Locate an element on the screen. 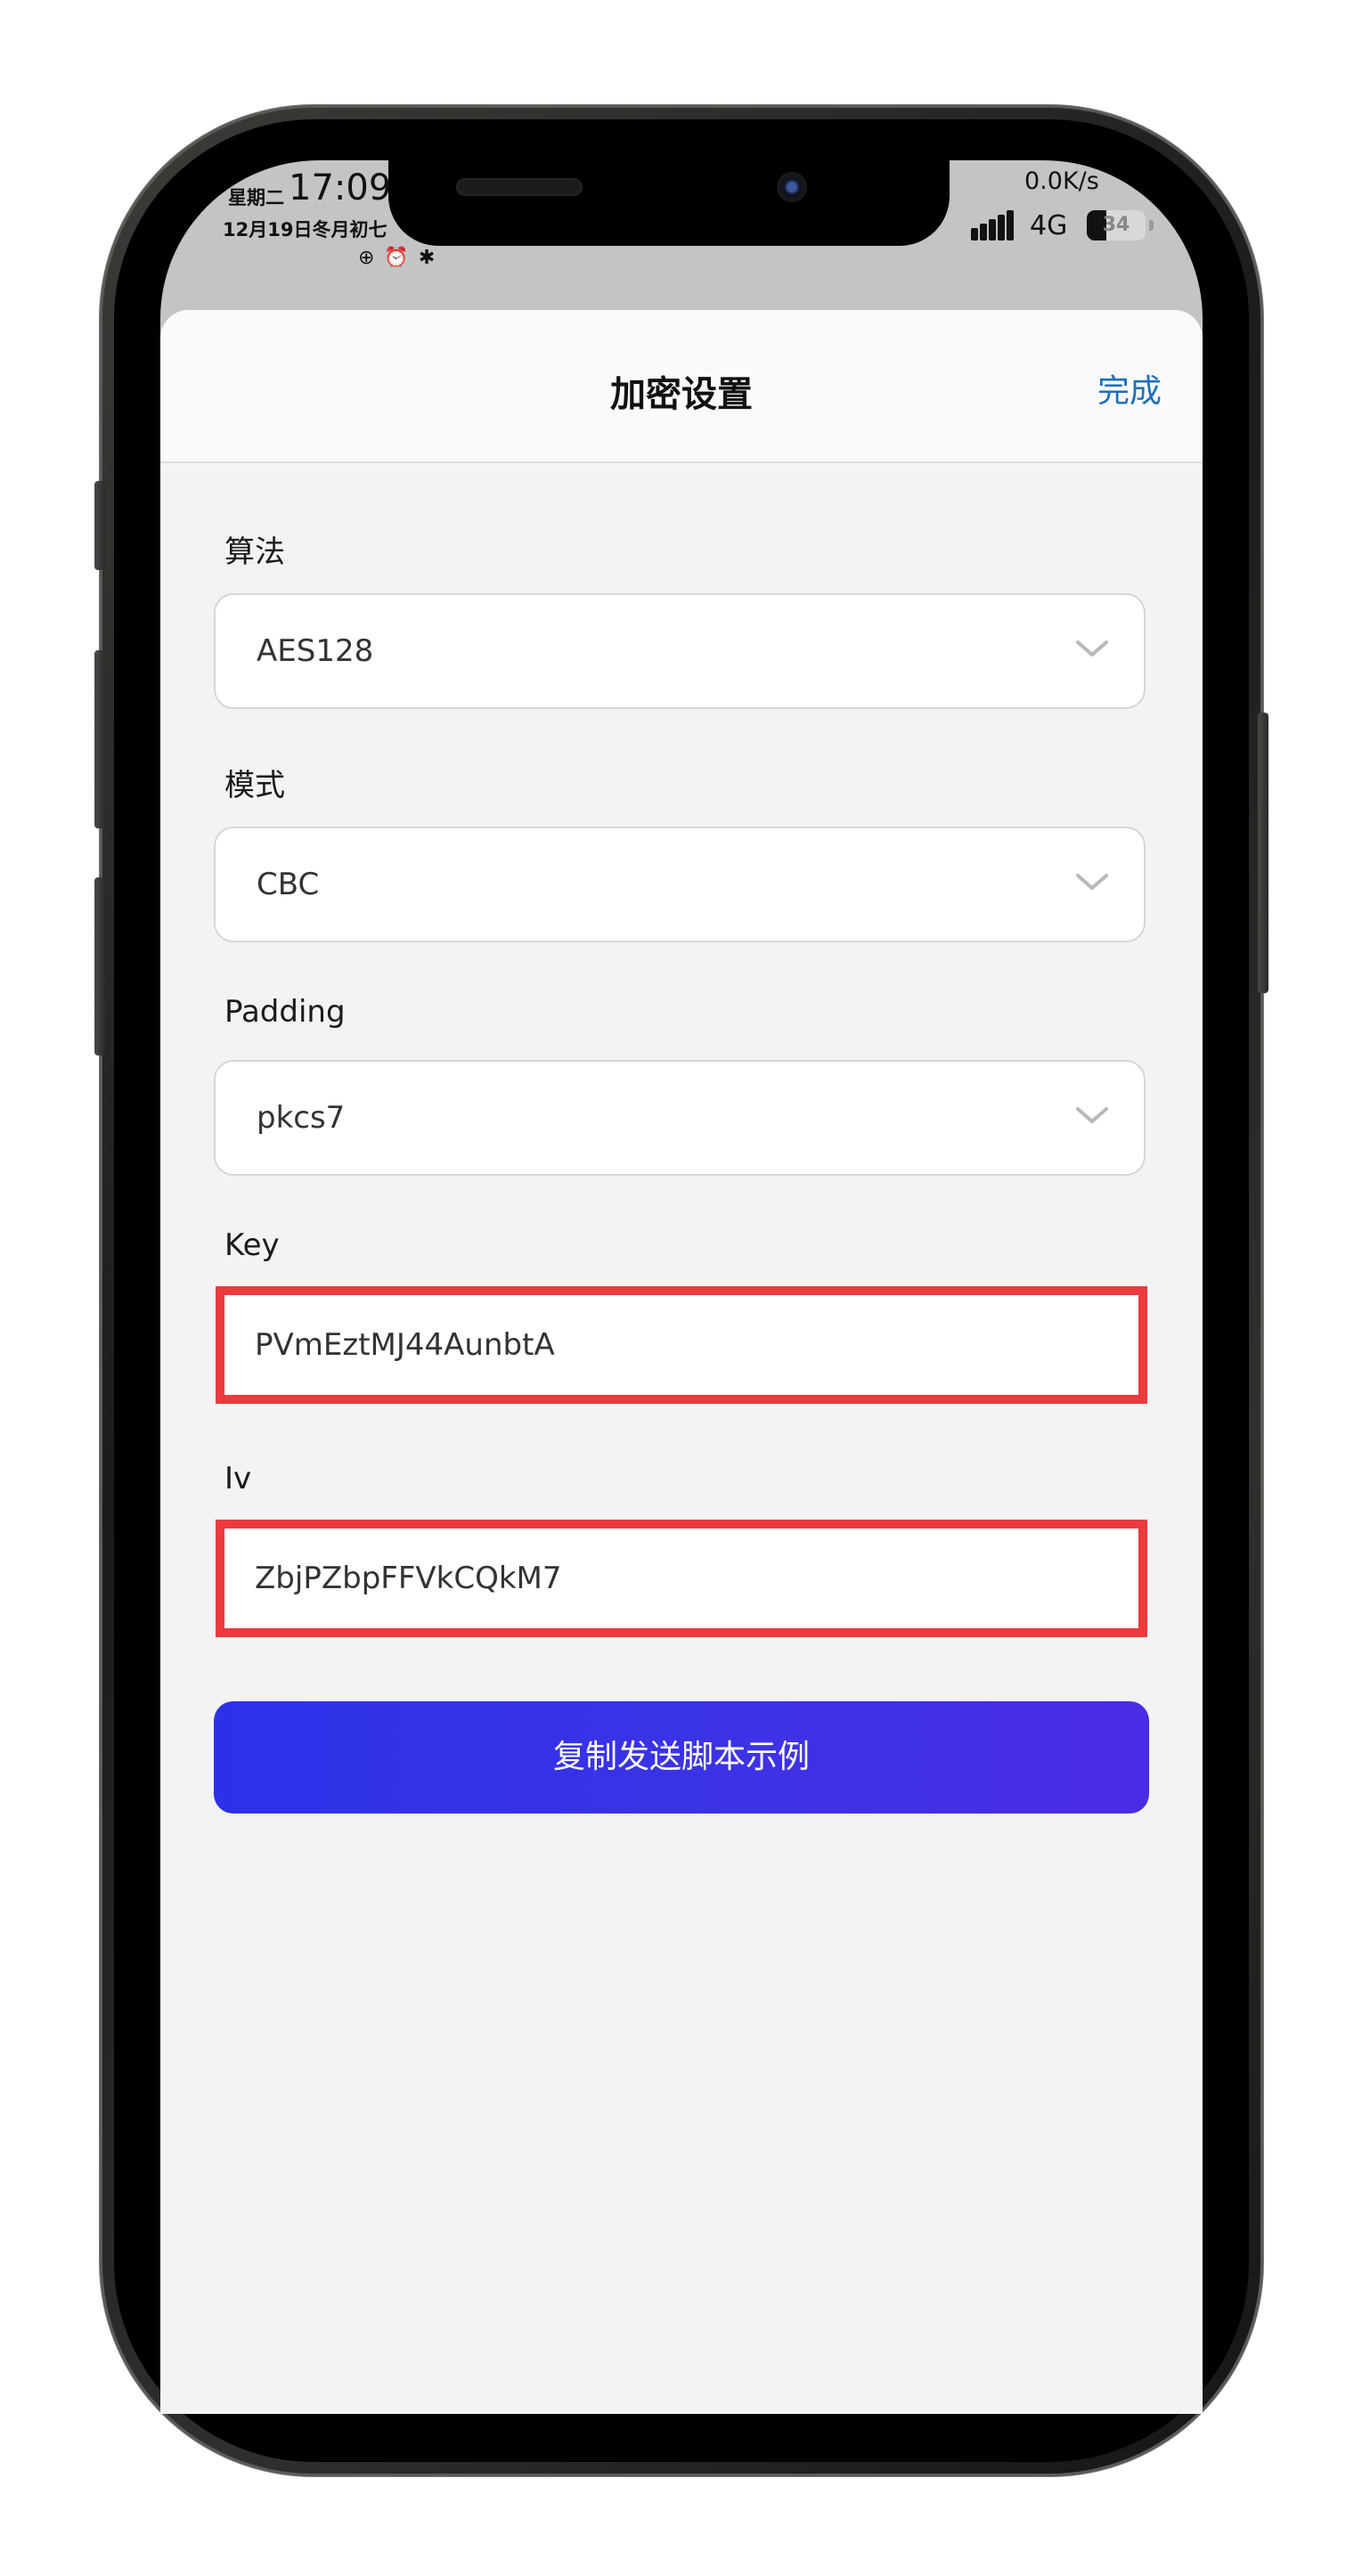 This screenshot has height=2576, width=1362. volume-up-button is located at coordinates (99, 739).